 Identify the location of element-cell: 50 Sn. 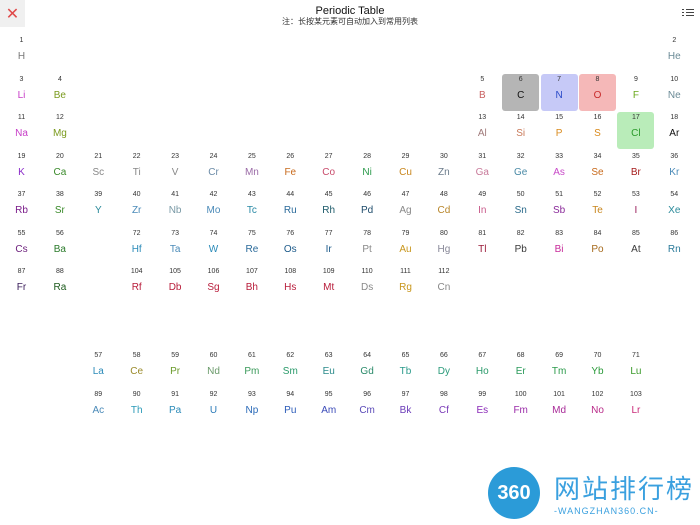
(520, 207).